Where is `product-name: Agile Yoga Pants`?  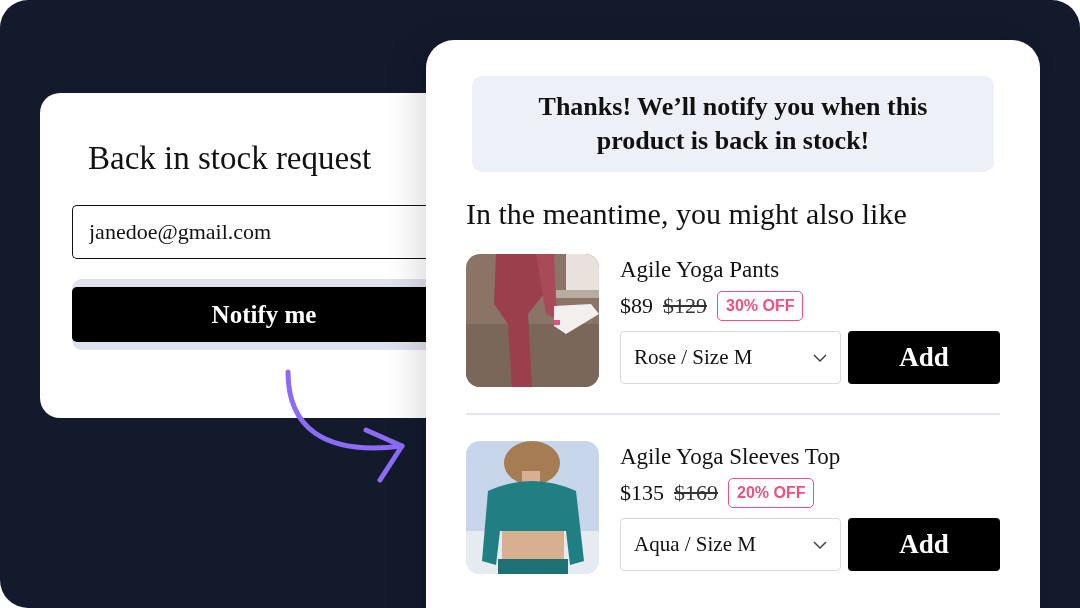 product-name: Agile Yoga Pants is located at coordinates (700, 270).